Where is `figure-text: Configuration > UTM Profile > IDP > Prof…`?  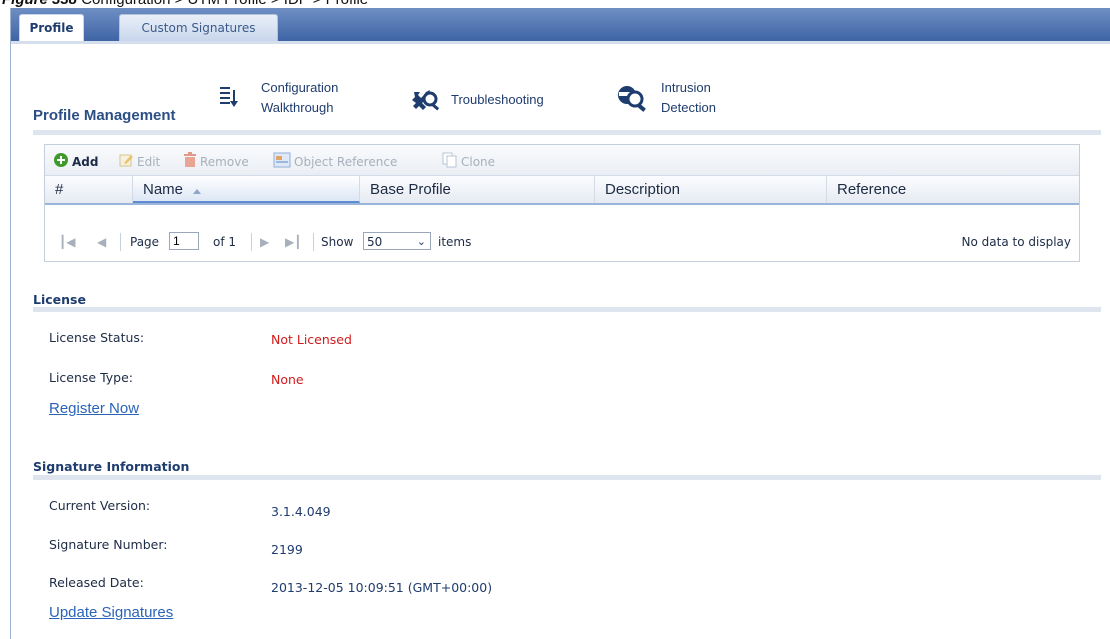 figure-text: Configuration > UTM Profile > IDP > Prof… is located at coordinates (224, 4).